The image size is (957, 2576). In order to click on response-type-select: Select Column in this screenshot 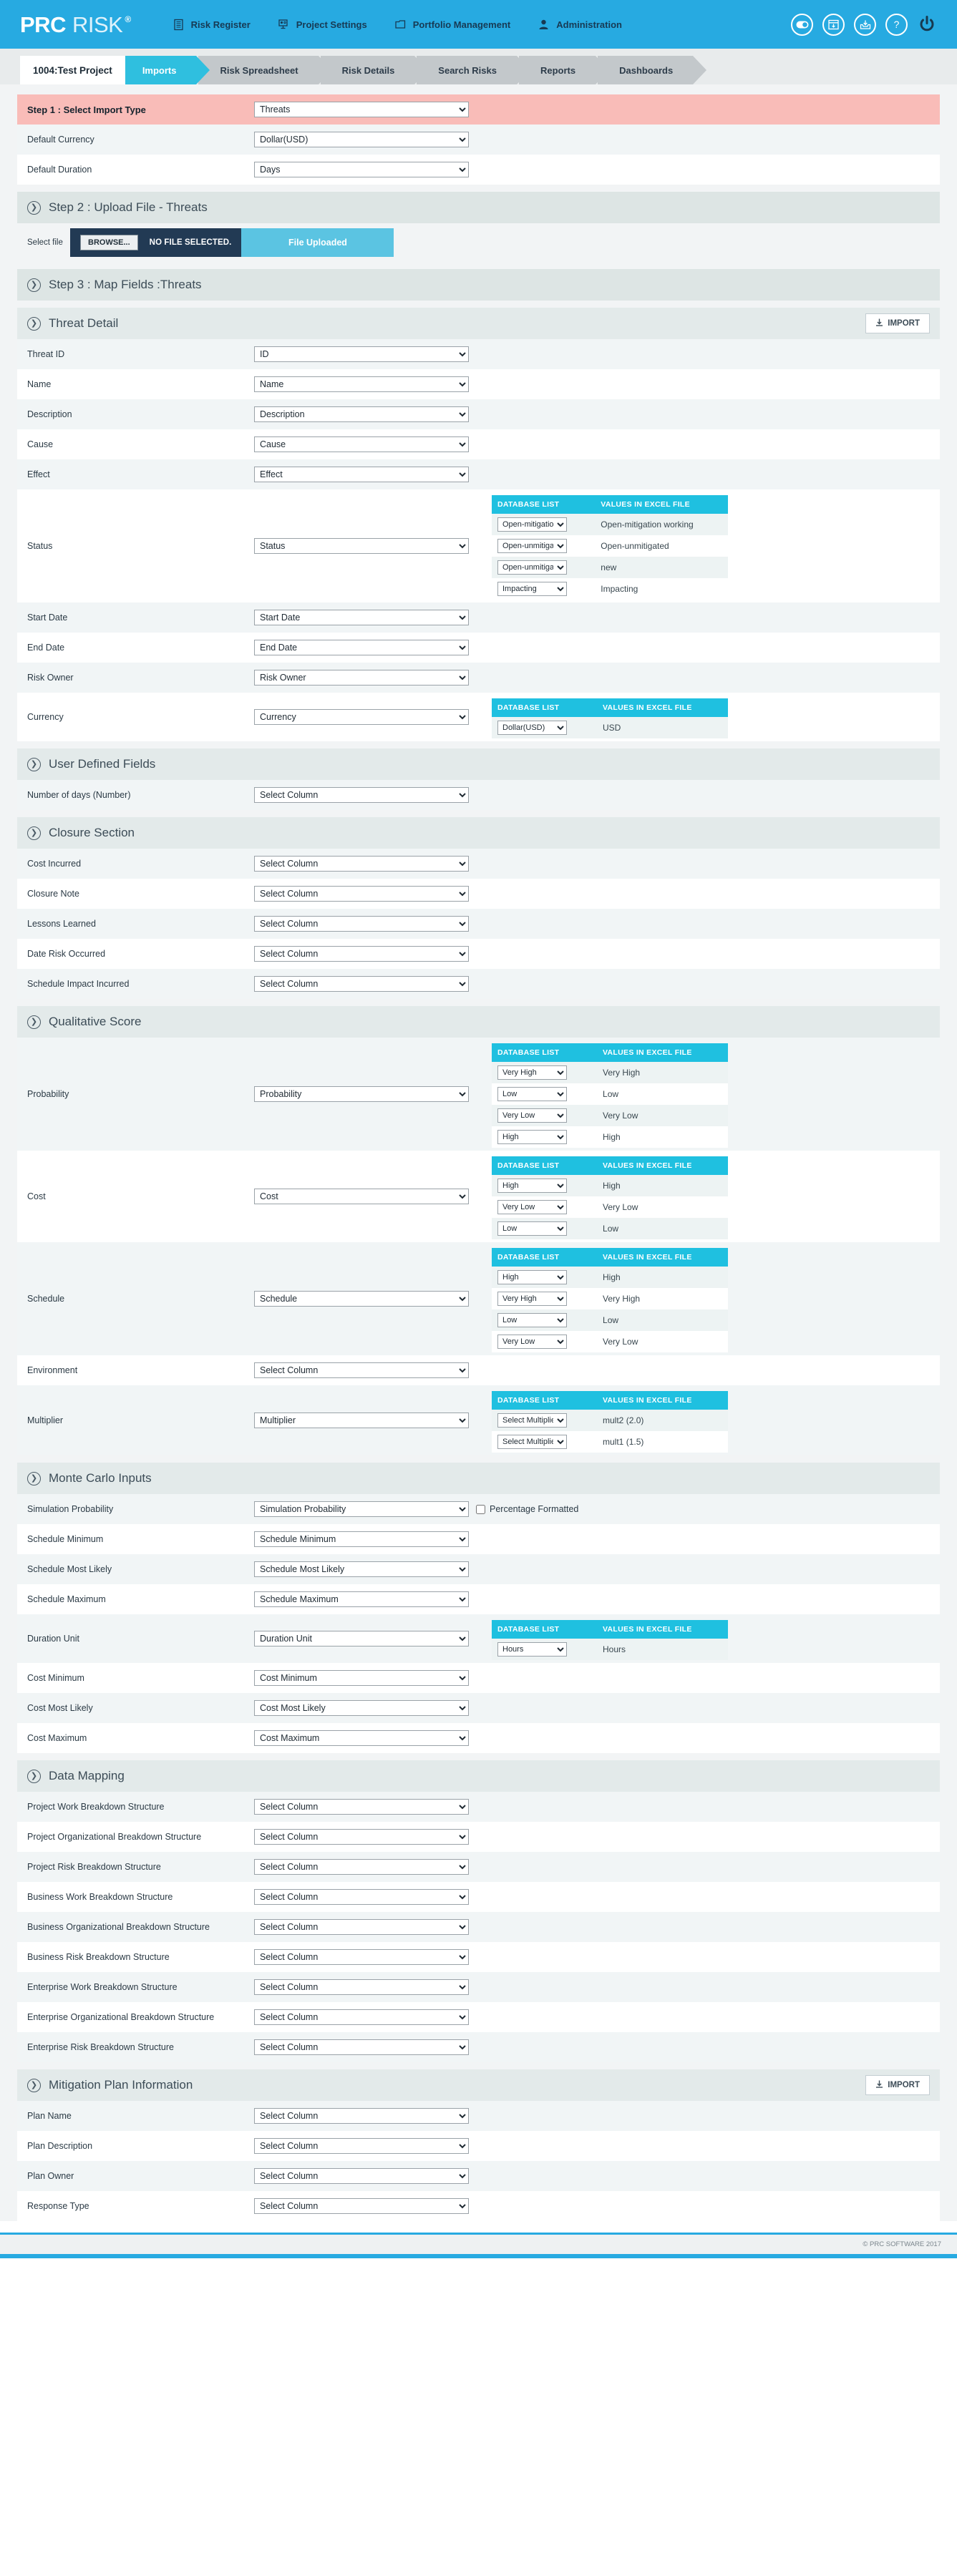, I will do `click(361, 2206)`.